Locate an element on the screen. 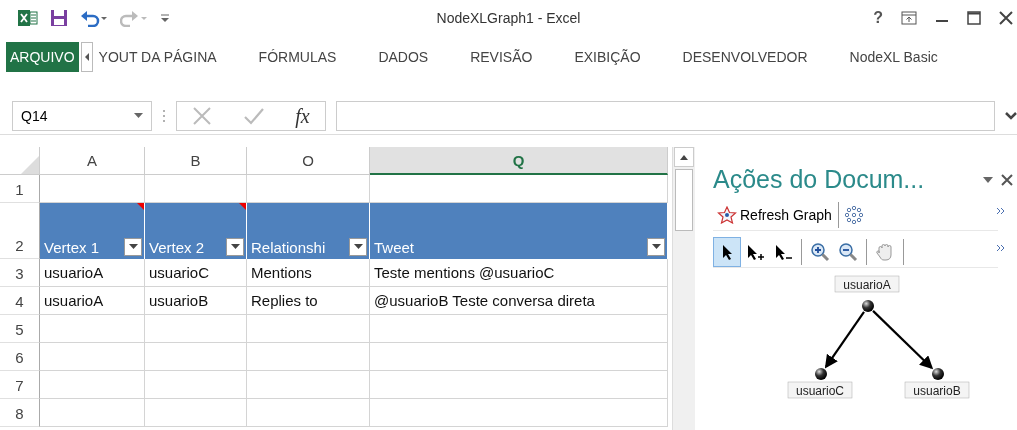 This screenshot has height=430, width=1017. scroll-left-button is located at coordinates (86, 57).